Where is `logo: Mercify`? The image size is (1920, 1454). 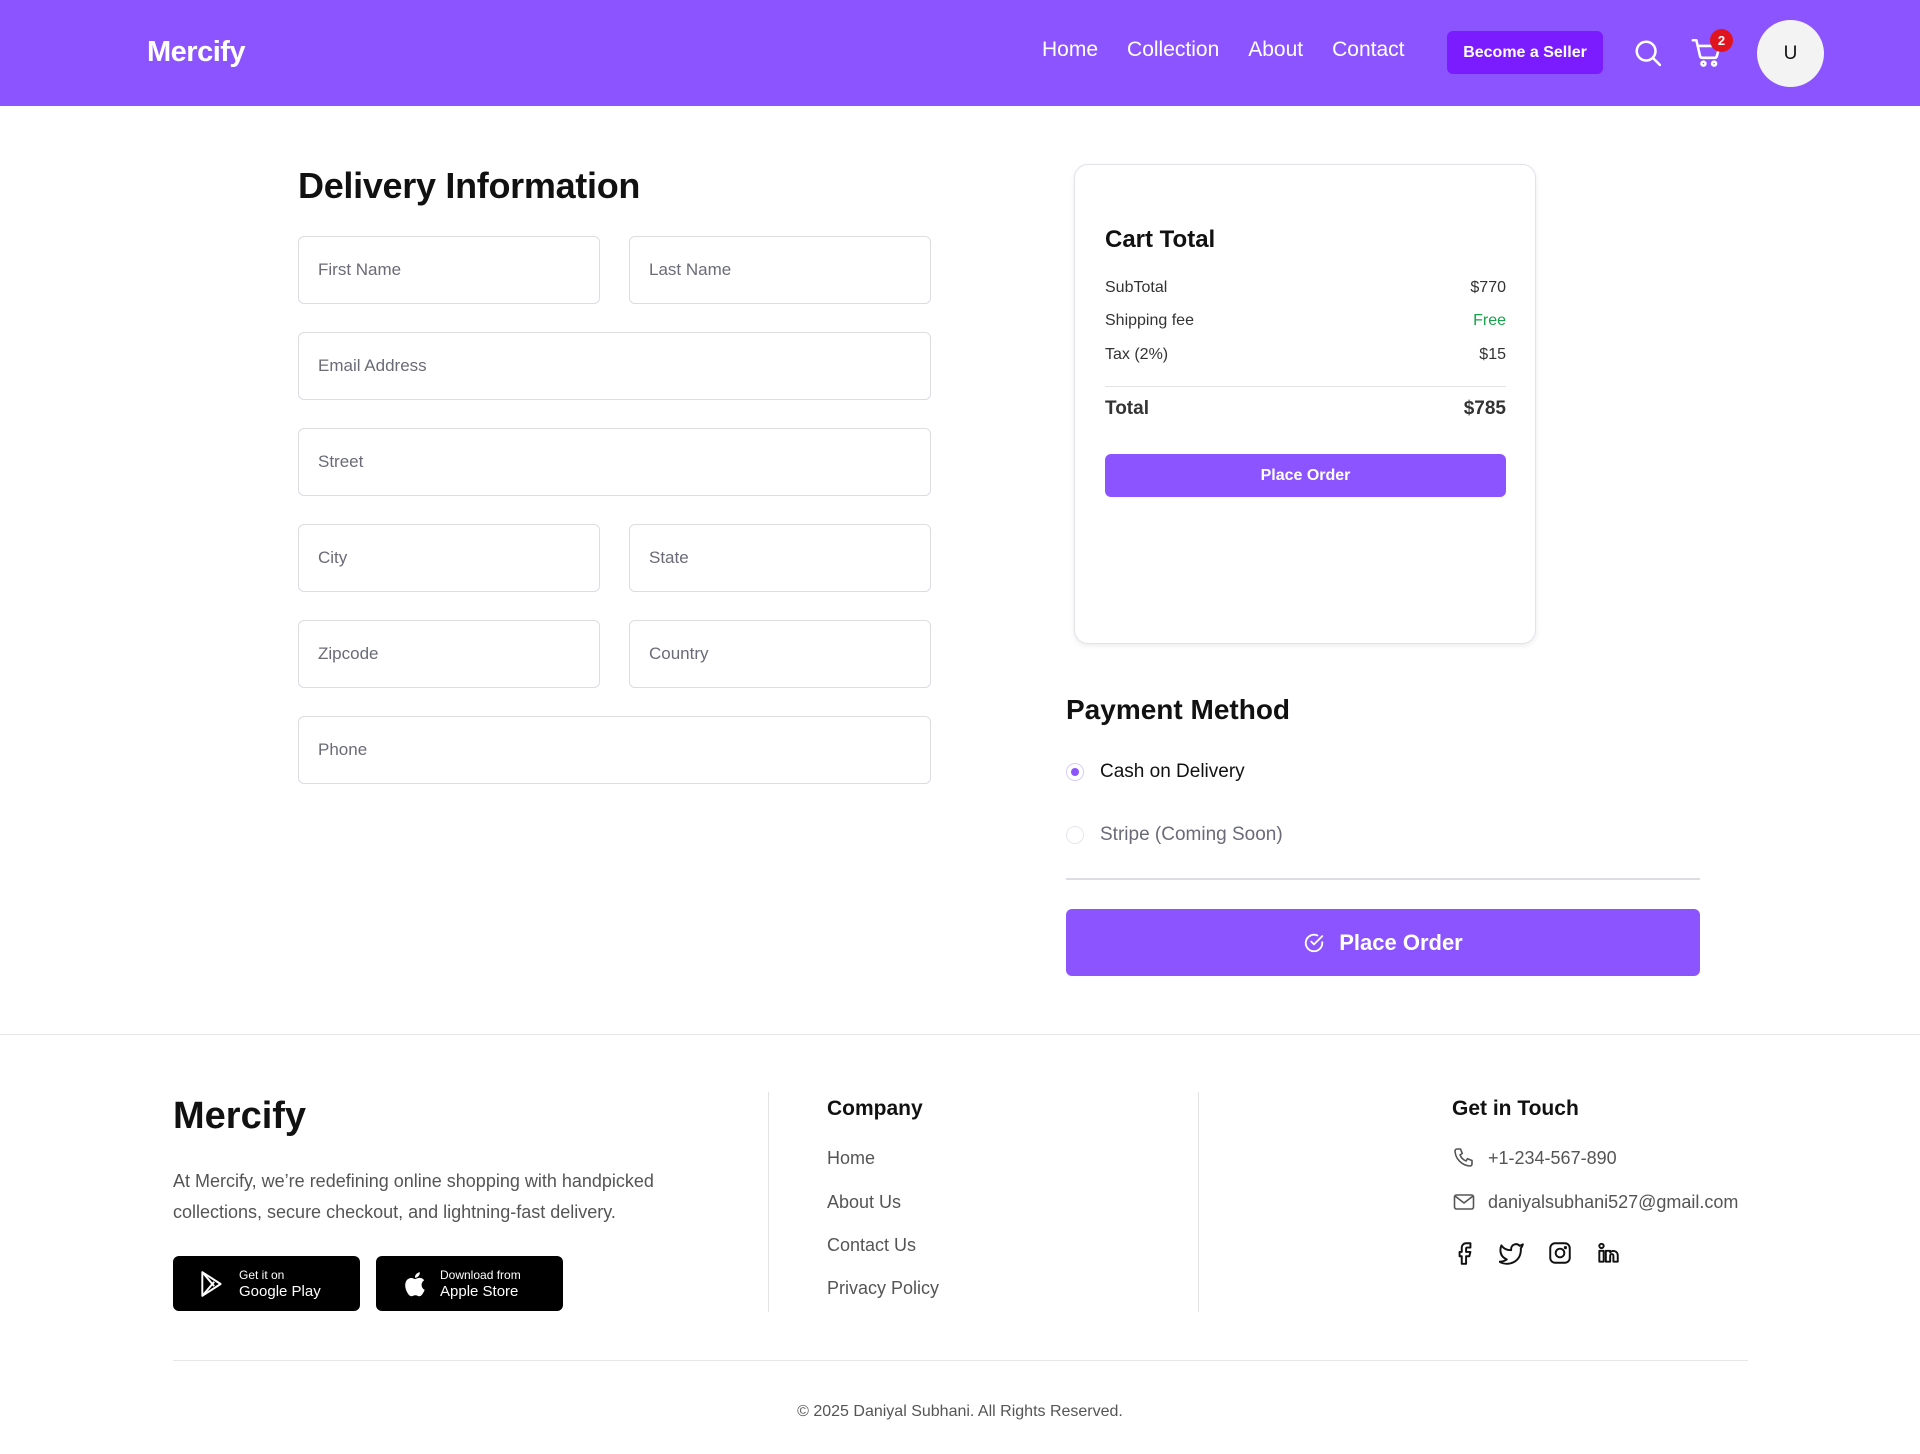
logo: Mercify is located at coordinates (196, 52).